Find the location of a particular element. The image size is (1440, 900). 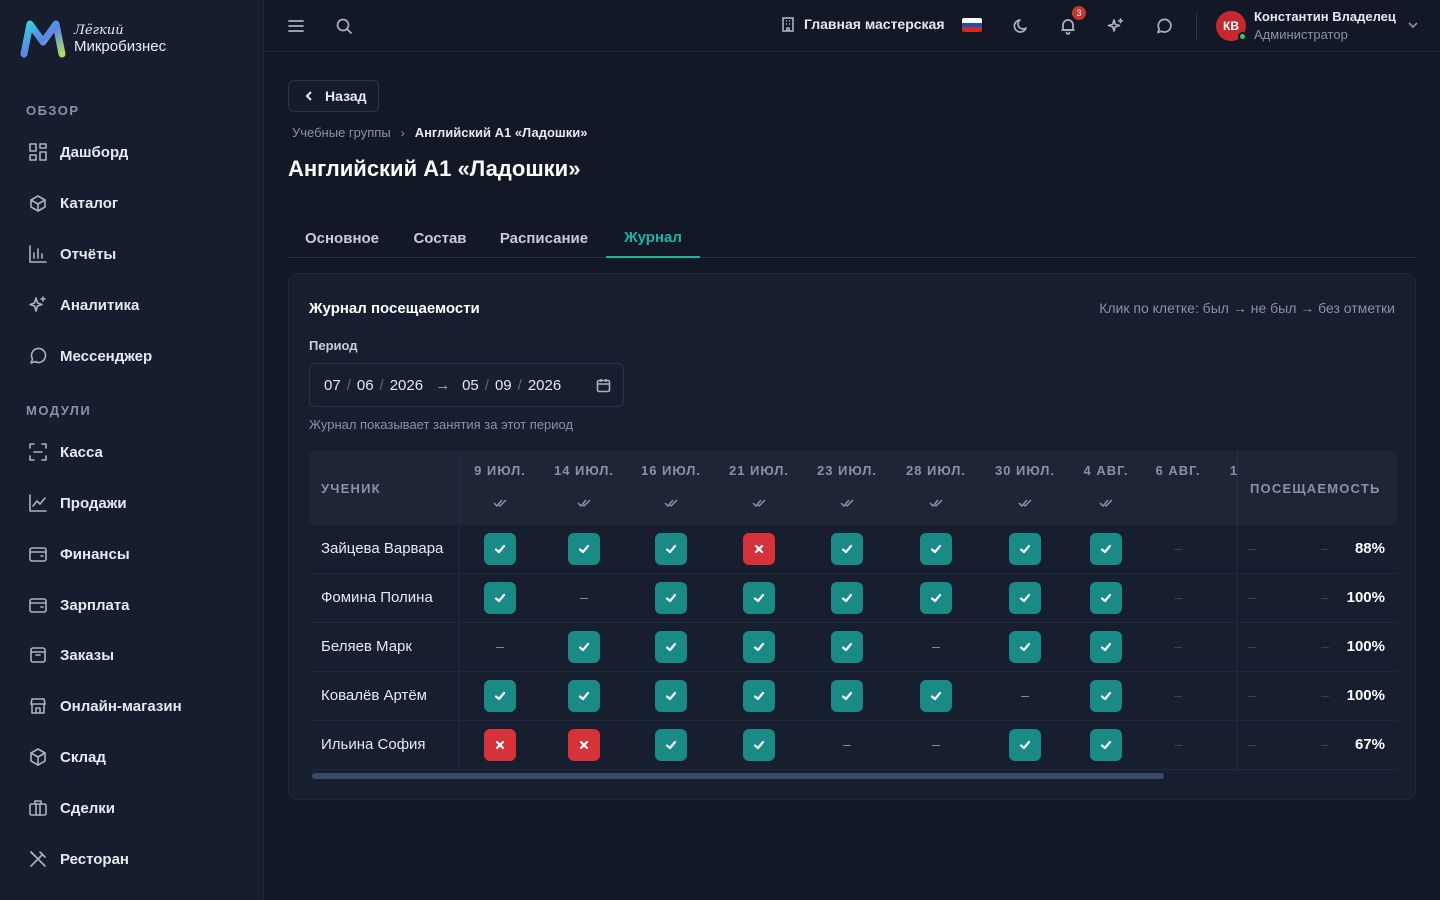

sidebar-item-salary: Зарплата is located at coordinates (79, 605).